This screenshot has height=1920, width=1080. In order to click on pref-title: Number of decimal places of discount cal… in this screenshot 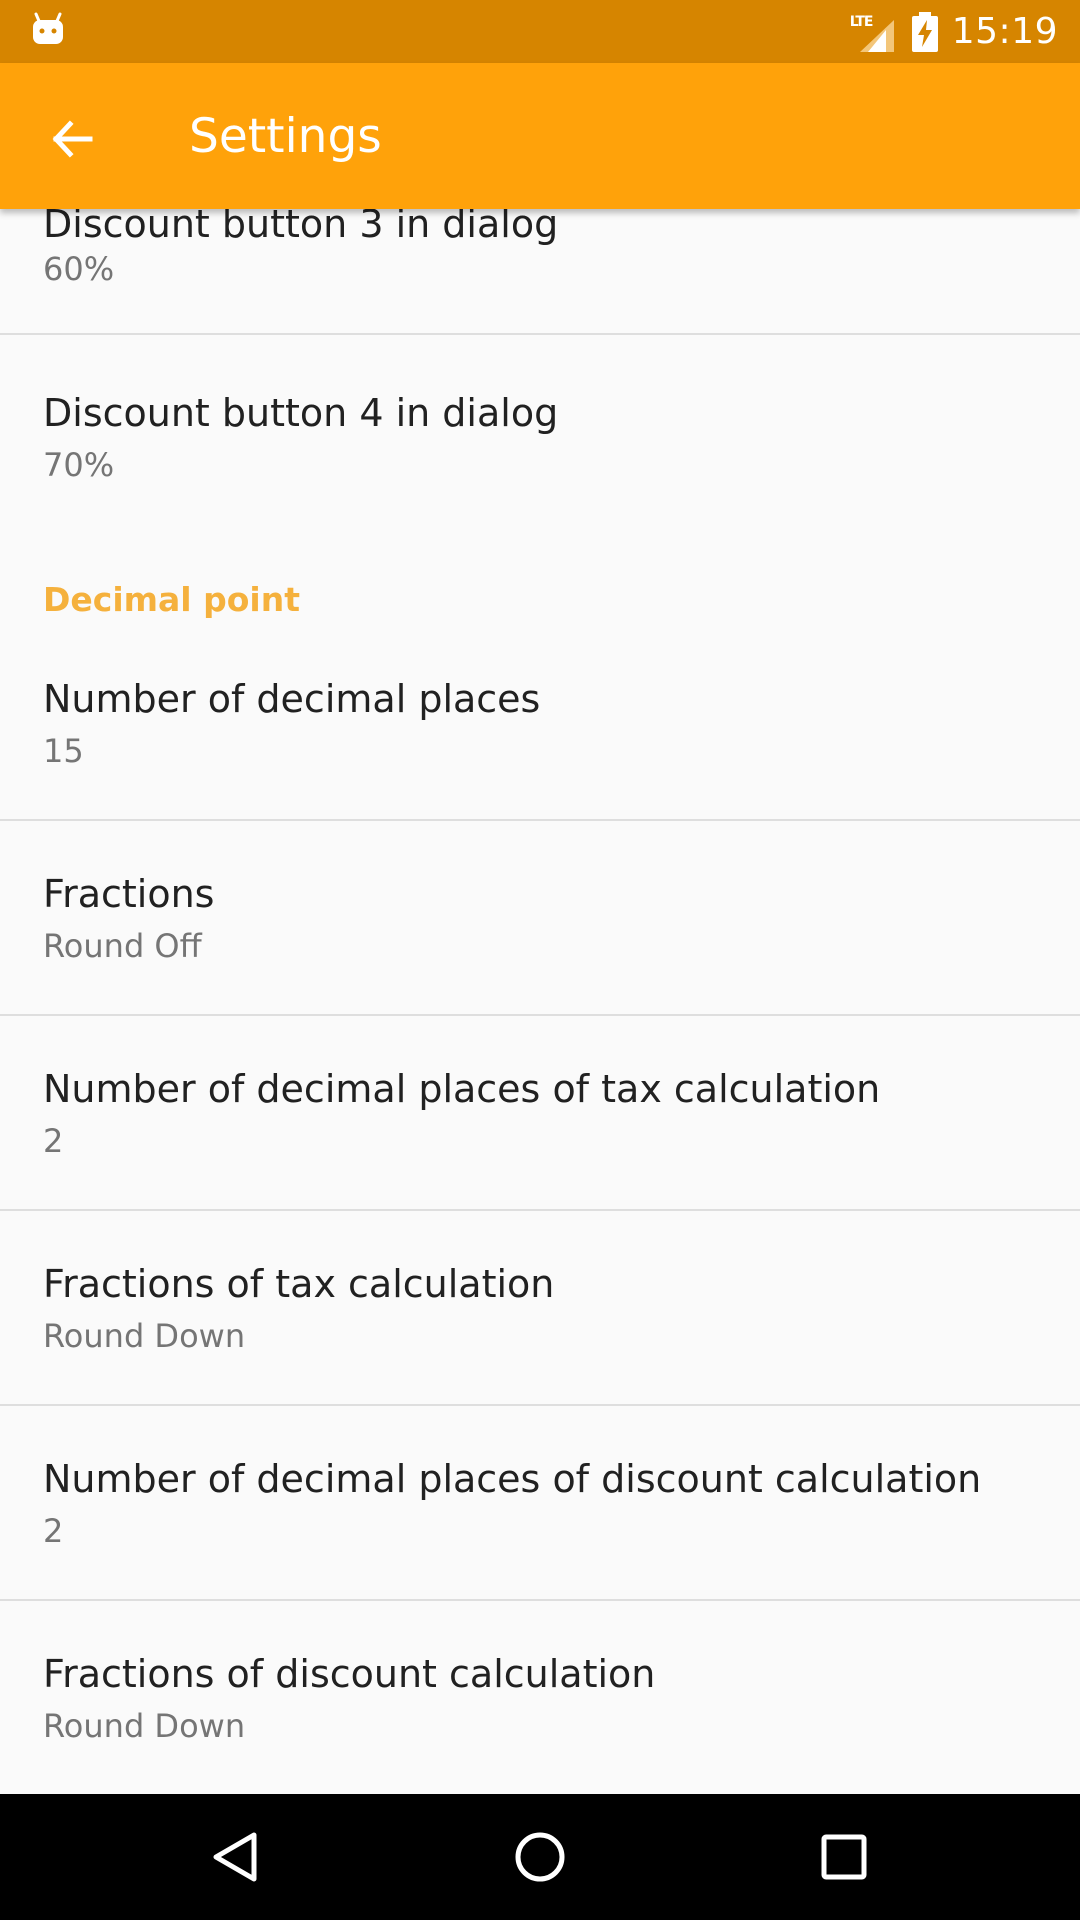, I will do `click(512, 1479)`.